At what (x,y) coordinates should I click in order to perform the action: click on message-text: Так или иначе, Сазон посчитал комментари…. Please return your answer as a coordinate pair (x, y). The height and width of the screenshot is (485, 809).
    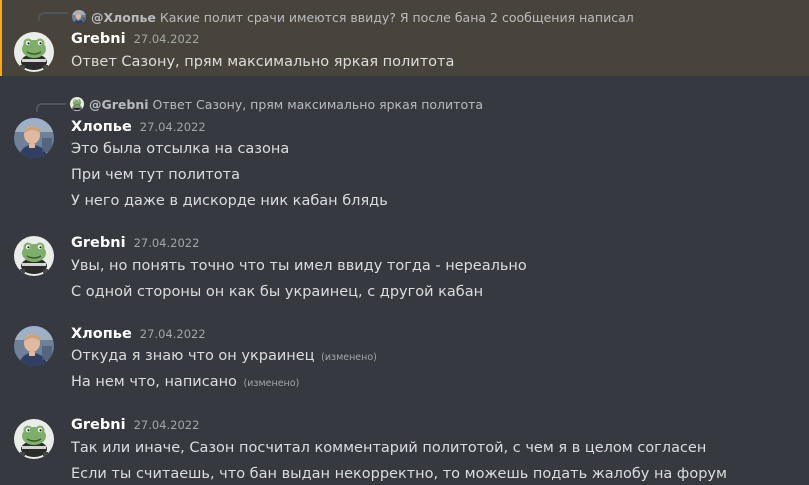
    Looking at the image, I should click on (389, 448).